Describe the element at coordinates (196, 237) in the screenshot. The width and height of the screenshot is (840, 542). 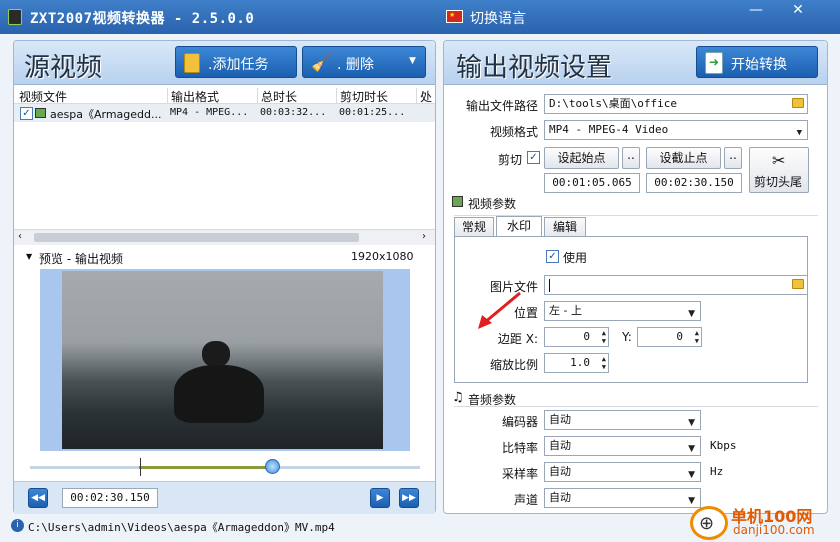
I see `scrollbar-thumb` at that location.